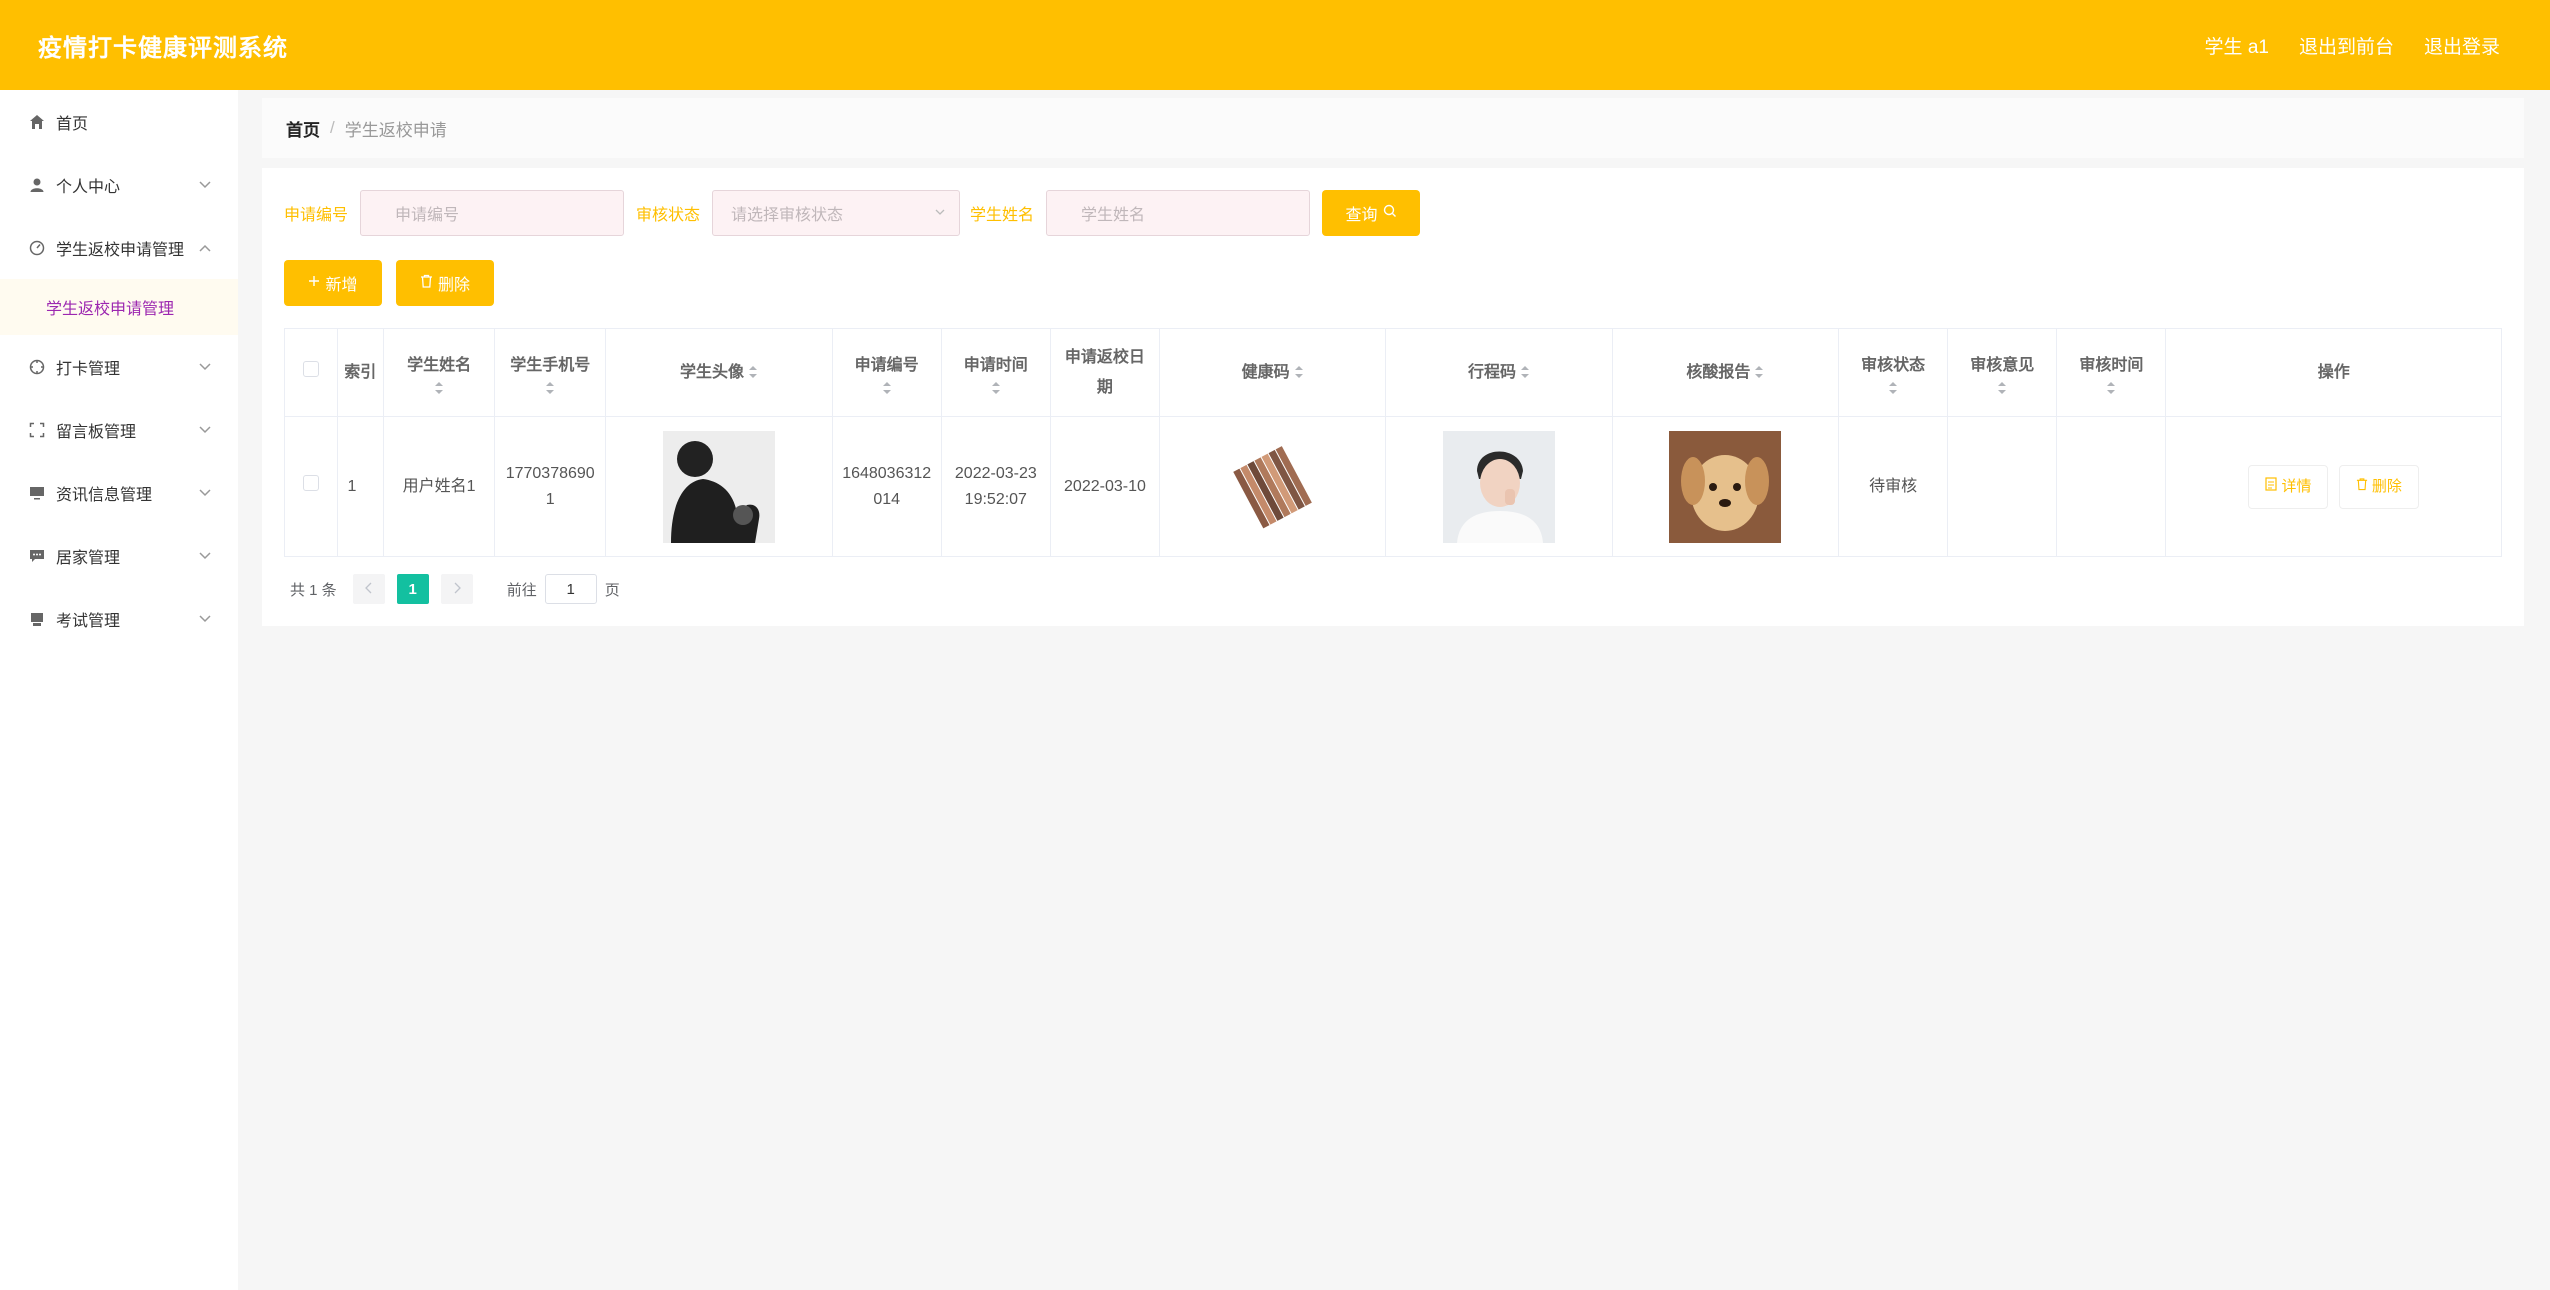 The width and height of the screenshot is (2550, 1290). I want to click on exit-to-front-link: 退出到前台, so click(2346, 45).